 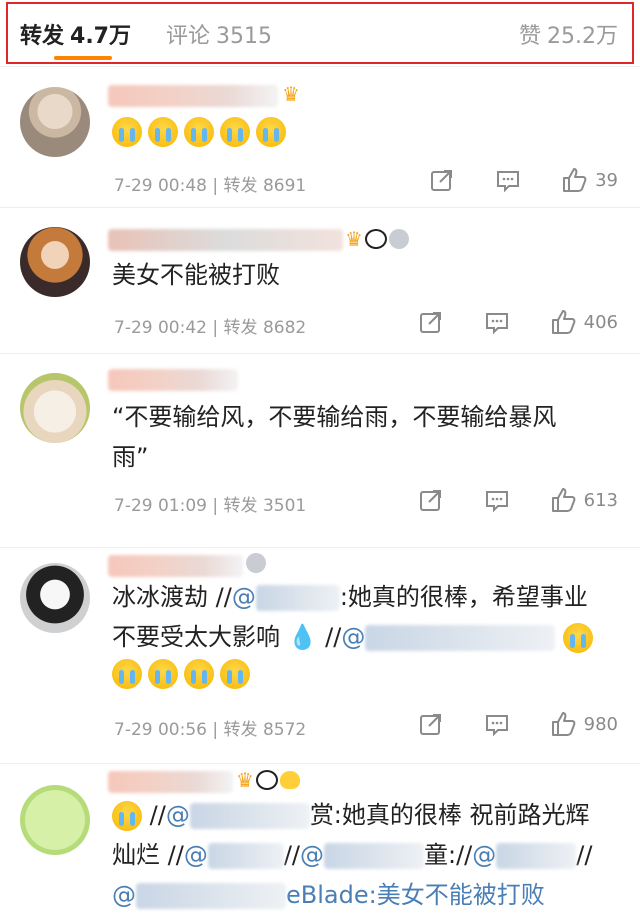 What do you see at coordinates (160, 328) in the screenshot?
I see `timestamp: 7-29 00:42` at bounding box center [160, 328].